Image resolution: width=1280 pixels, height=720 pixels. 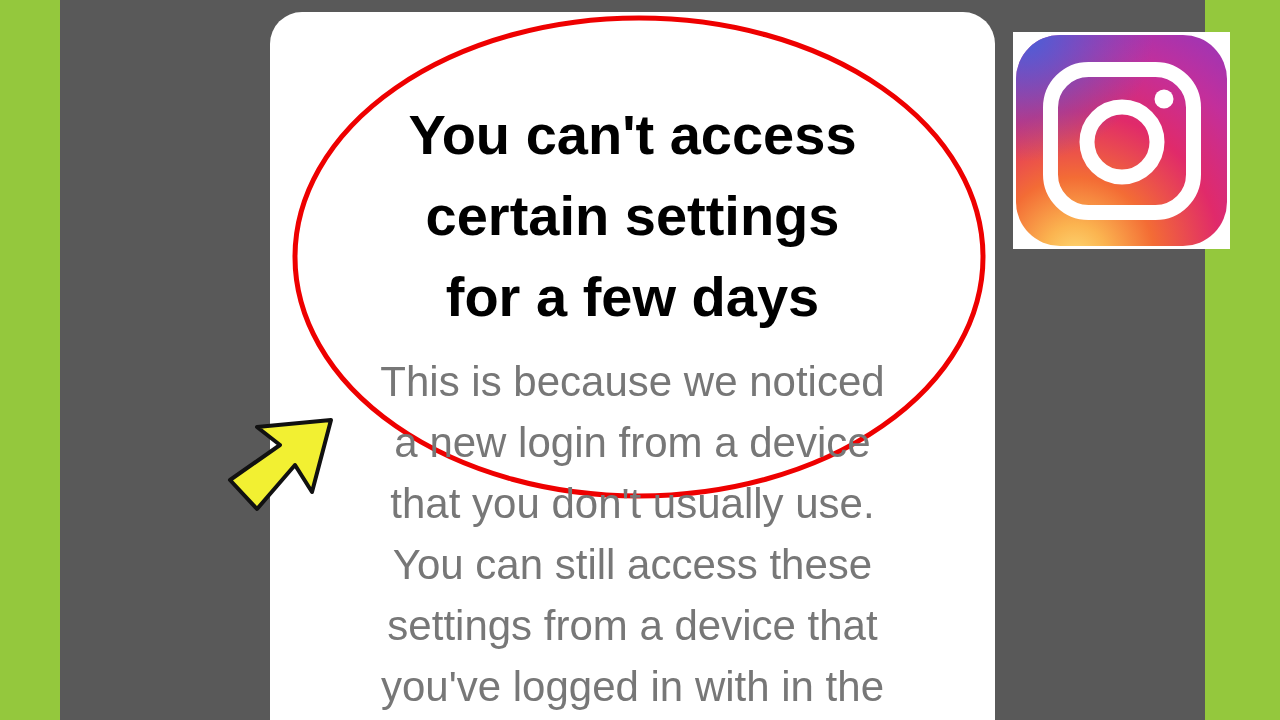 What do you see at coordinates (281, 465) in the screenshot?
I see `arrow-icon` at bounding box center [281, 465].